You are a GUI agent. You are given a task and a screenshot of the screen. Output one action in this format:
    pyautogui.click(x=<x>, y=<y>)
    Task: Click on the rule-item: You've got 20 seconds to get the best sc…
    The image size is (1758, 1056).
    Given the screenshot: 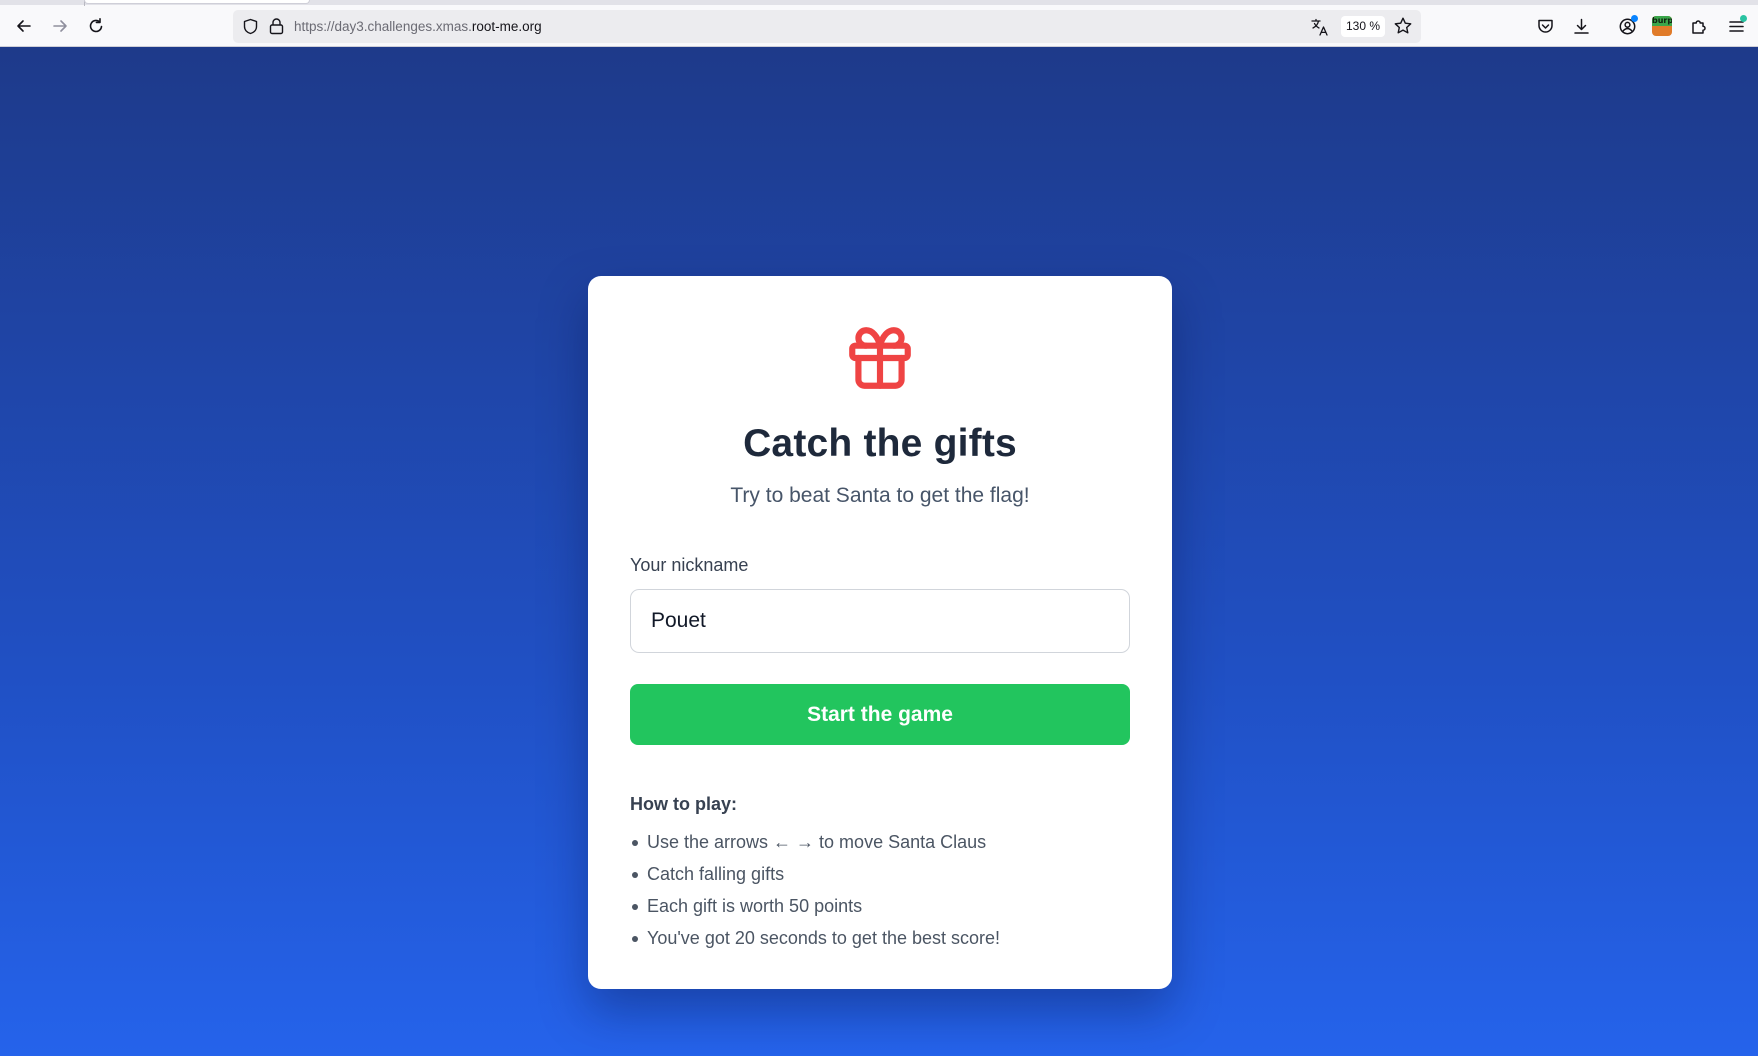 What is the action you would take?
    pyautogui.click(x=885, y=938)
    